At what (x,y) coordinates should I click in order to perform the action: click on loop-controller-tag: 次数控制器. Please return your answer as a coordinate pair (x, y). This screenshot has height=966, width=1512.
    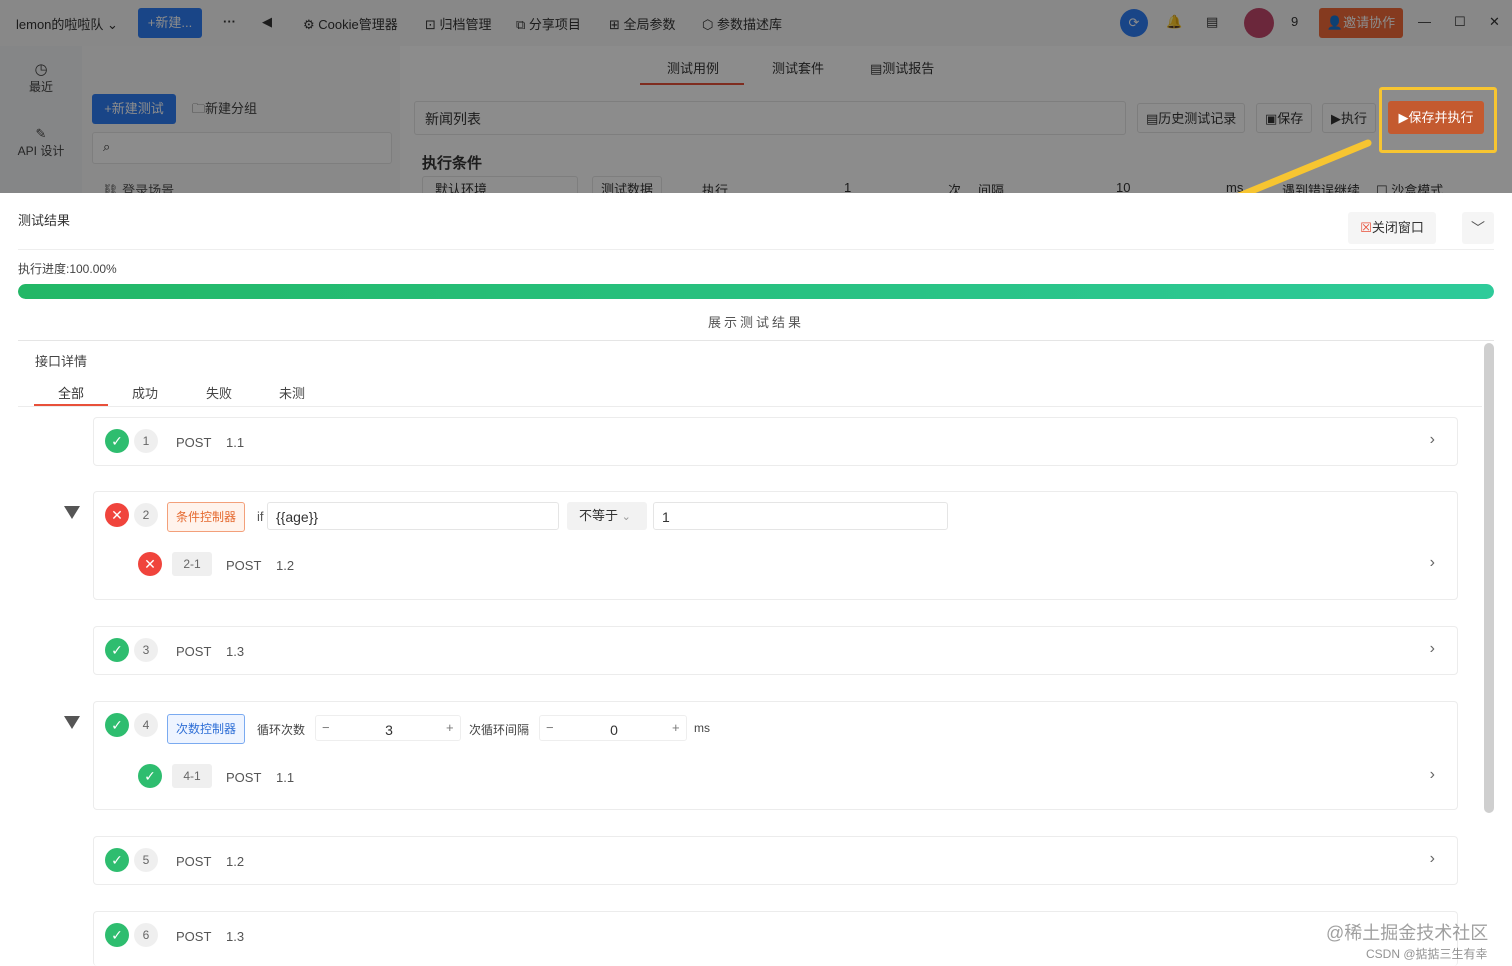
    Looking at the image, I should click on (206, 729).